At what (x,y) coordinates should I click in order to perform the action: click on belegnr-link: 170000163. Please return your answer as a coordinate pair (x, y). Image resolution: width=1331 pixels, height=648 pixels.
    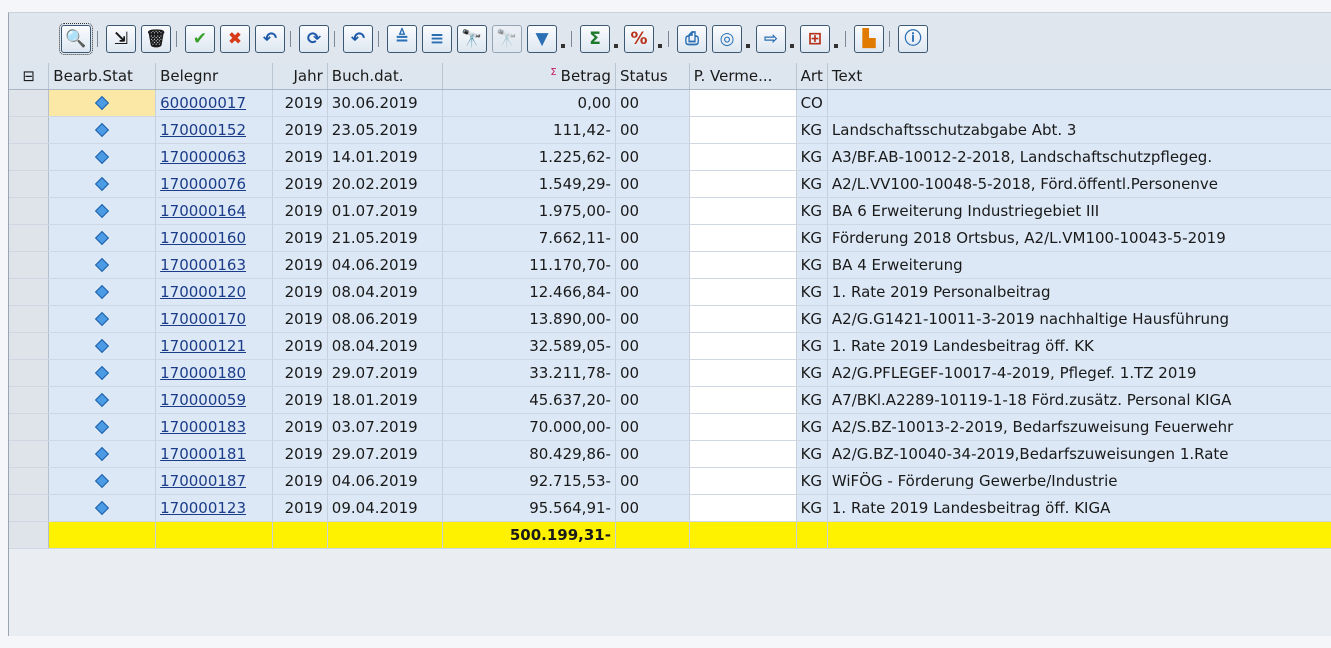
    Looking at the image, I should click on (214, 265).